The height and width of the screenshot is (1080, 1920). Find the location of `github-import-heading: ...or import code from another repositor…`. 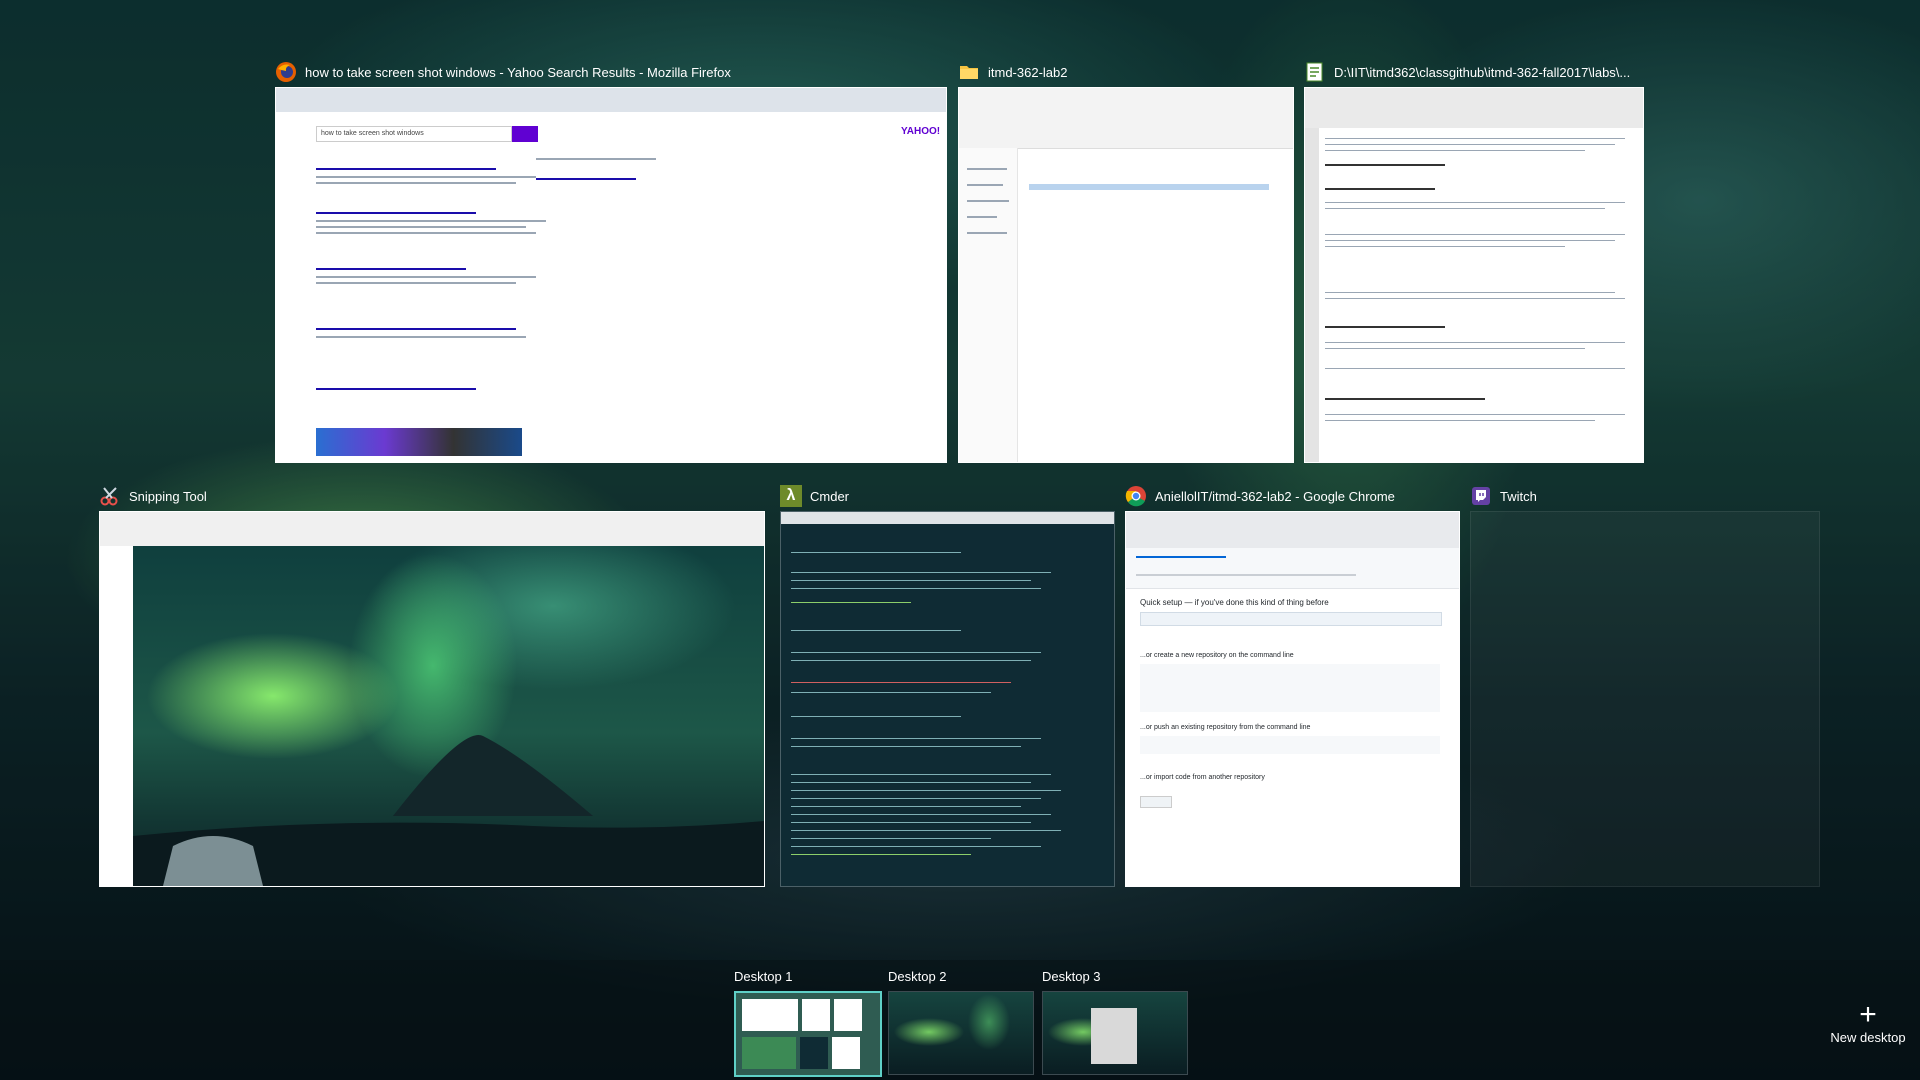

github-import-heading: ...or import code from another repositor… is located at coordinates (1202, 777).